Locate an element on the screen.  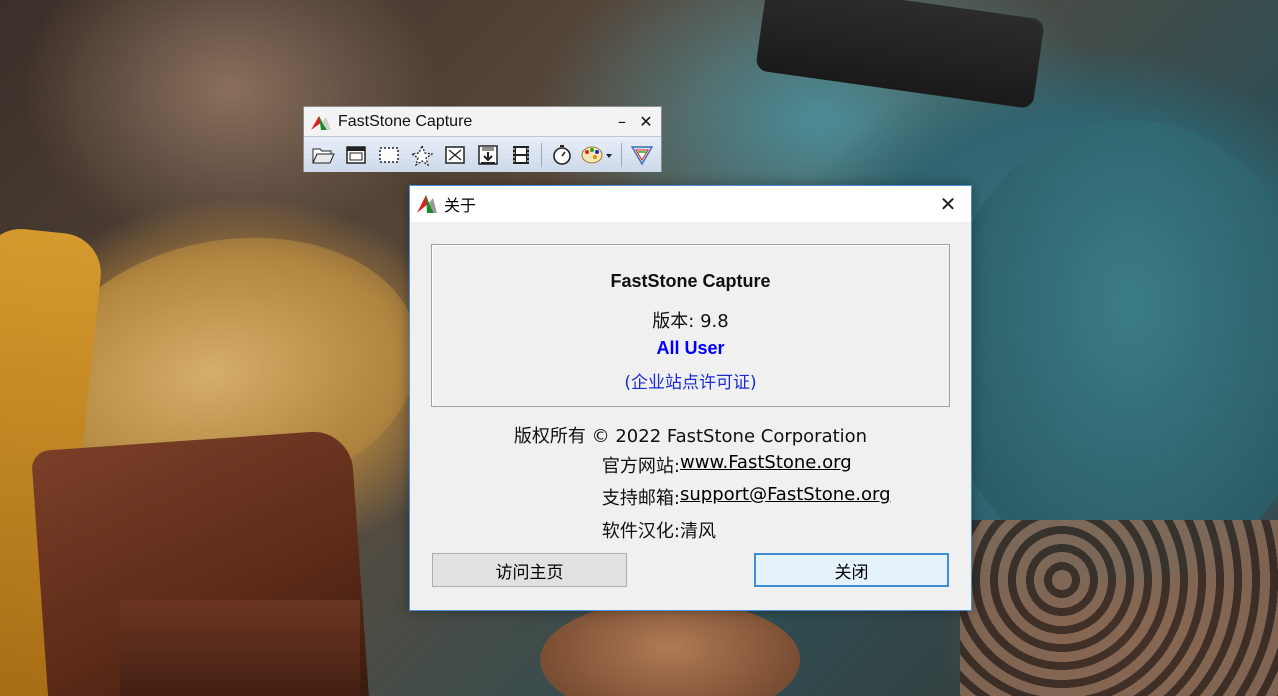
delay-timer-icon is located at coordinates (562, 155).